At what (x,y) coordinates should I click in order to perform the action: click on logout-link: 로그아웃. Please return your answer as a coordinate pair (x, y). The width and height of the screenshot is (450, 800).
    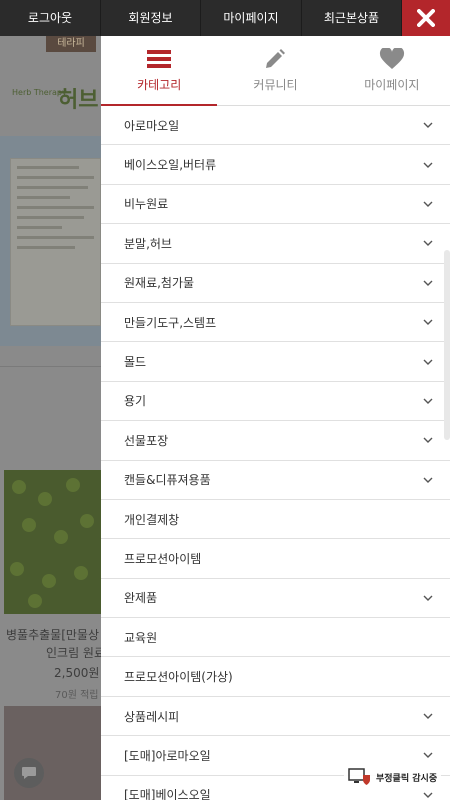
    Looking at the image, I should click on (50, 18).